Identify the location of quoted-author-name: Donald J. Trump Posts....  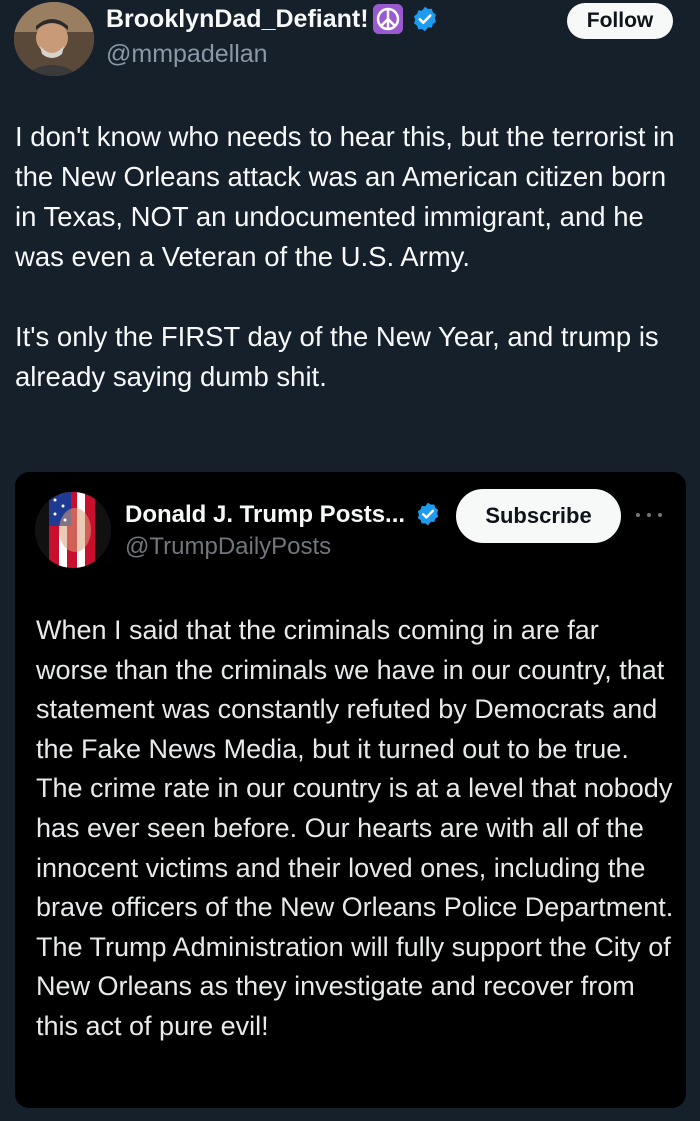
(284, 515).